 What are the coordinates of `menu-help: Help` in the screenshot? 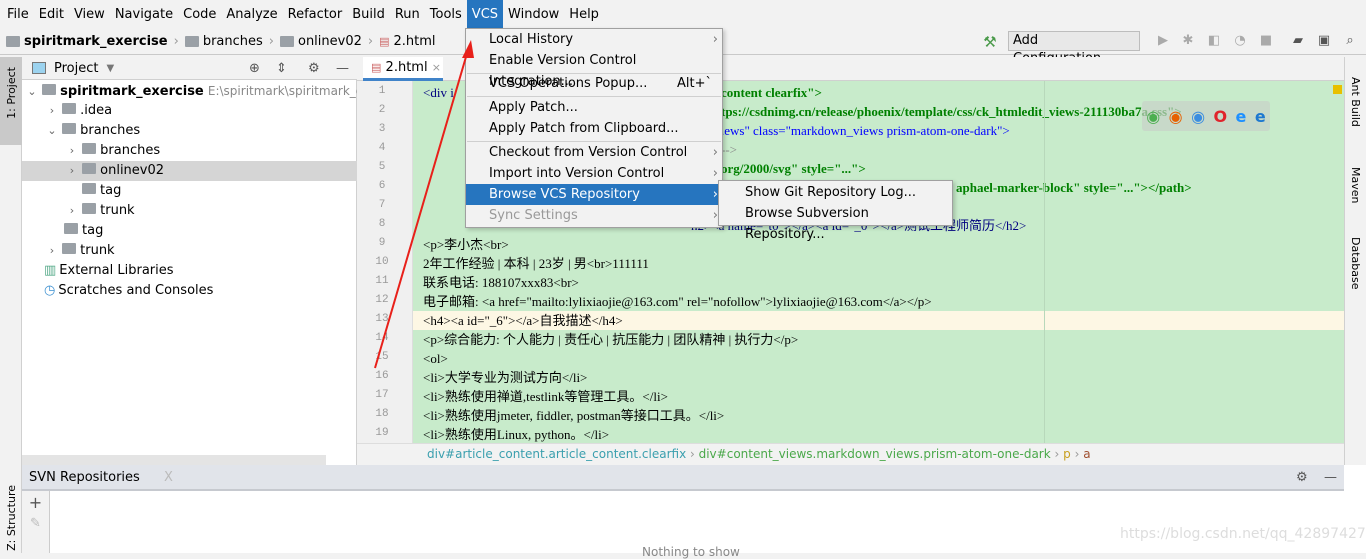 It's located at (584, 14).